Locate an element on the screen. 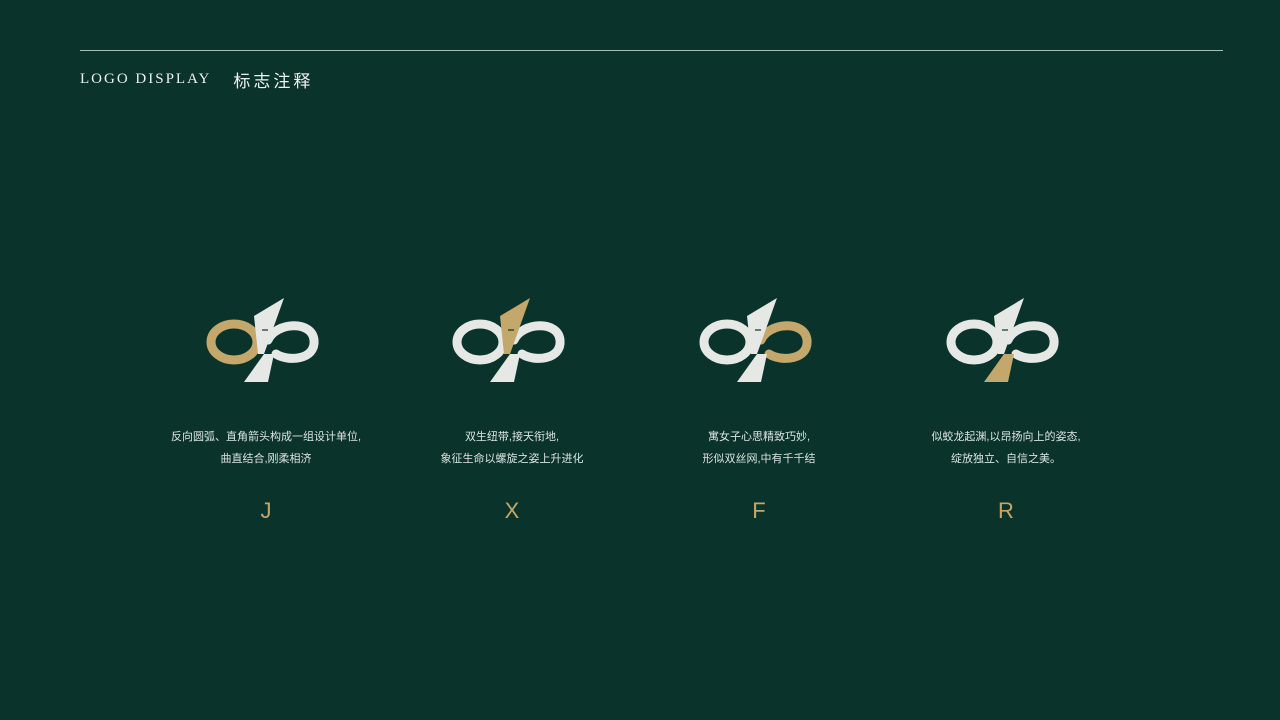 The width and height of the screenshot is (1280, 720). description-line: 形似双丝网,中有千千结 is located at coordinates (759, 459).